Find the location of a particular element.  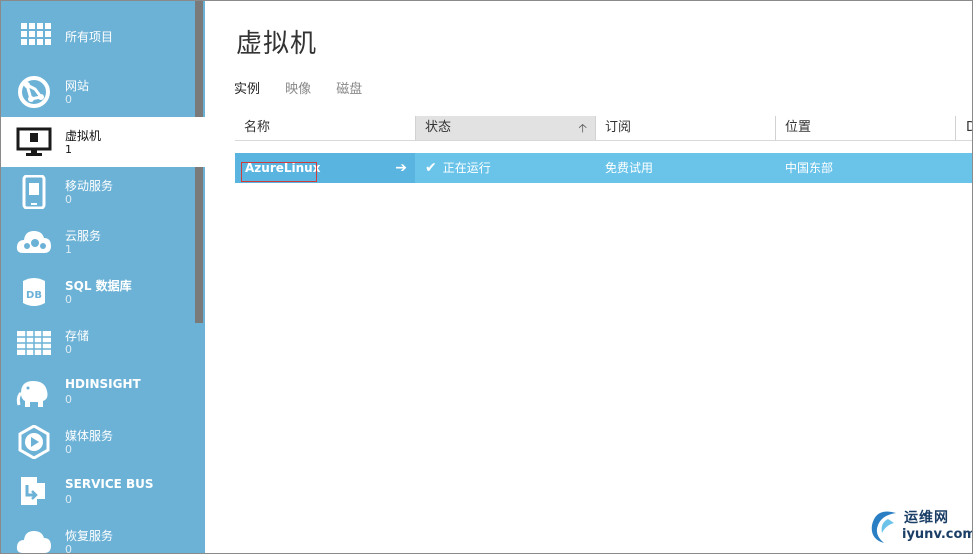

watermark-logo: 运维网 iyunv.com is located at coordinates (919, 526).